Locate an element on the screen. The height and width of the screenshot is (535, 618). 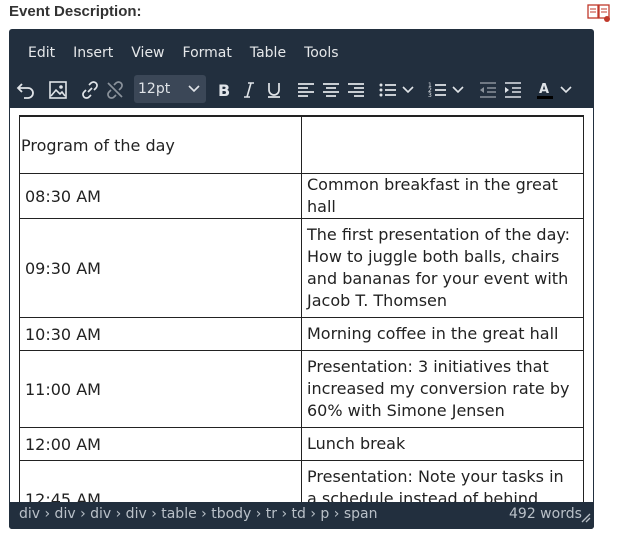
menu-tools: Tools is located at coordinates (312, 53).